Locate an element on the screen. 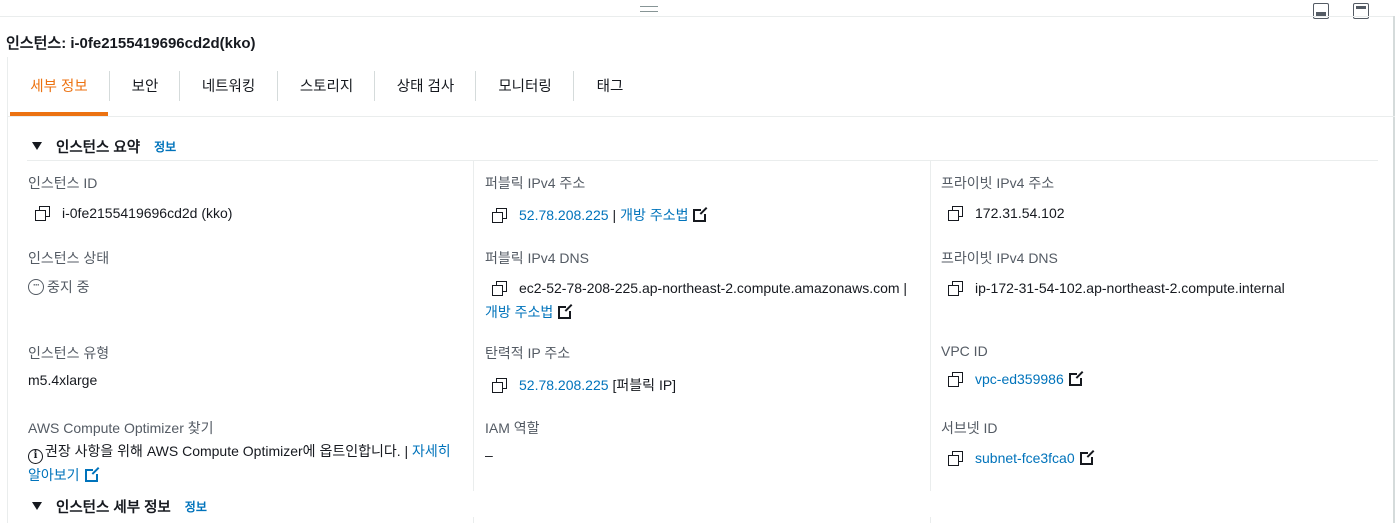  instance-type-label: 인스턴스 유형 is located at coordinates (69, 353).